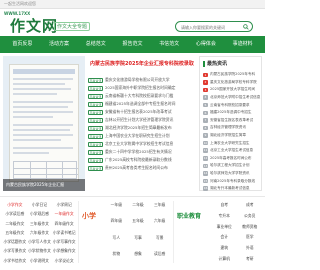 The image size is (320, 270). I want to click on hot-news-link: 上海农业大学研究生招生, so click(230, 143).